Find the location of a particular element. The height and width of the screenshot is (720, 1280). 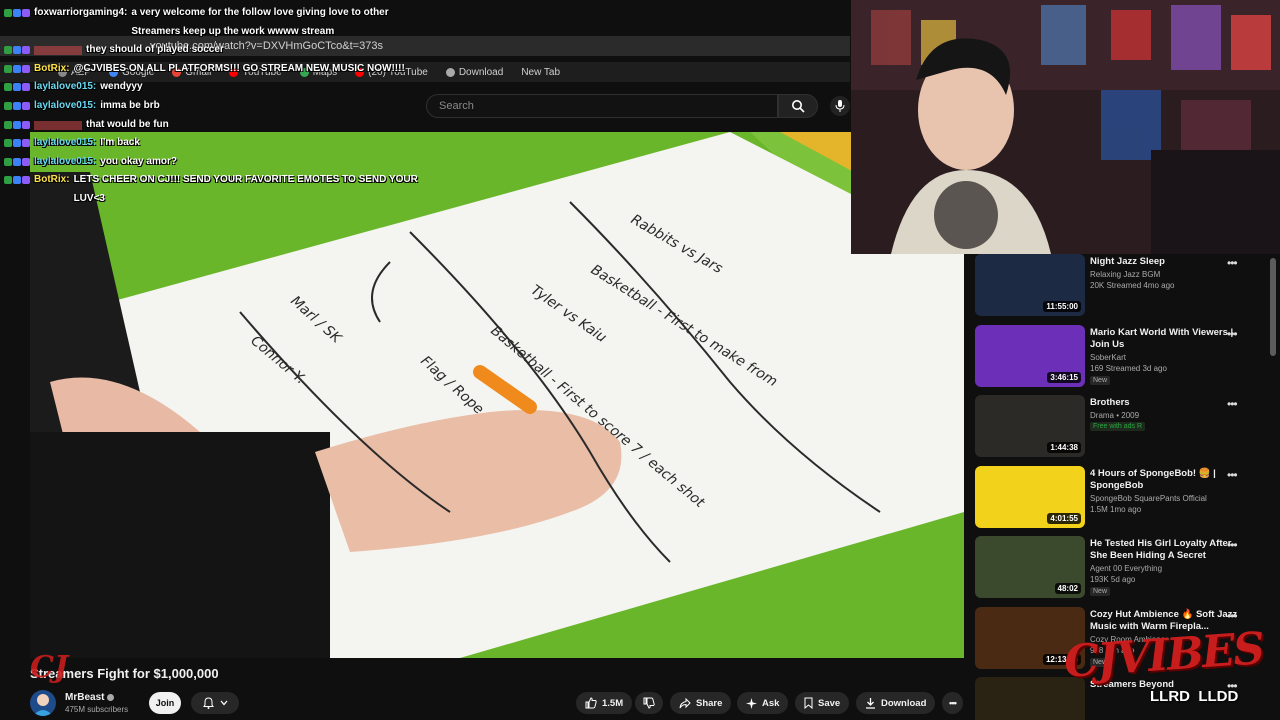

channel-name-text: MrBeast is located at coordinates (85, 697).